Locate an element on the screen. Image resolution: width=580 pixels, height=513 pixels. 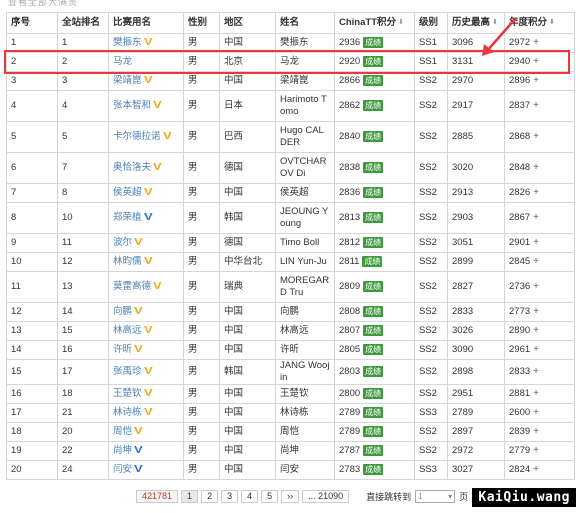
player-link: 林高远 is located at coordinates (127, 330).